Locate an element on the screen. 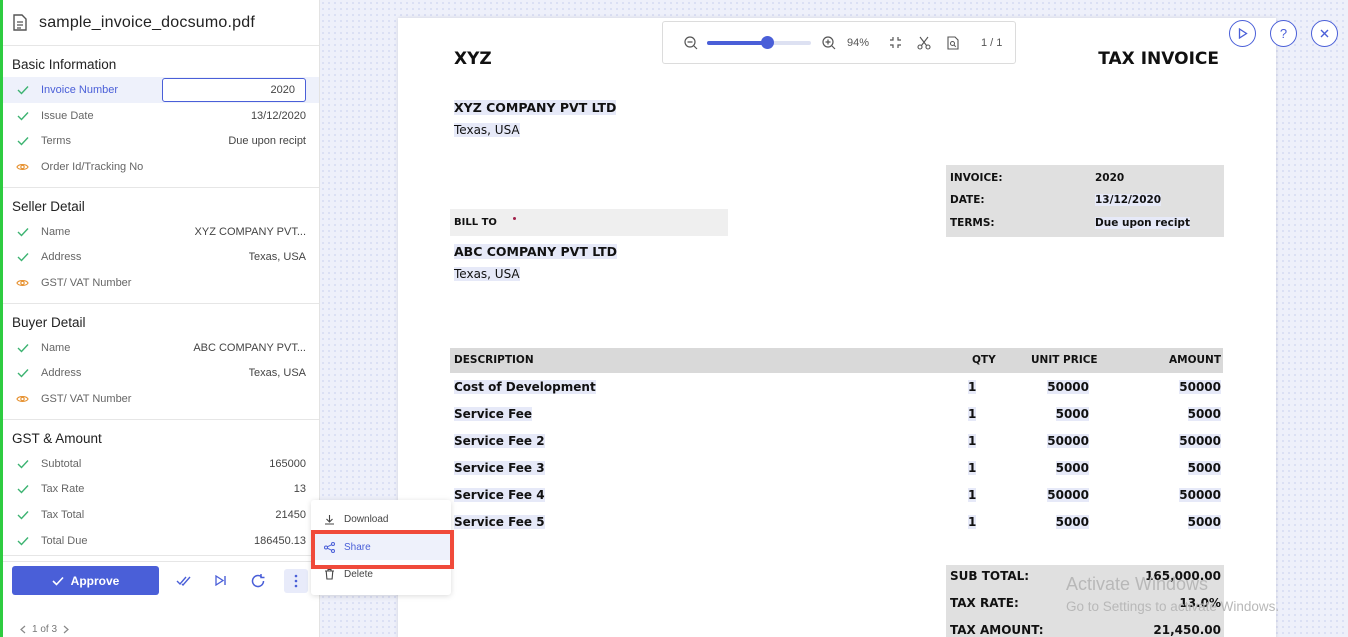 The height and width of the screenshot is (637, 1348). trash-icon is located at coordinates (329, 574).